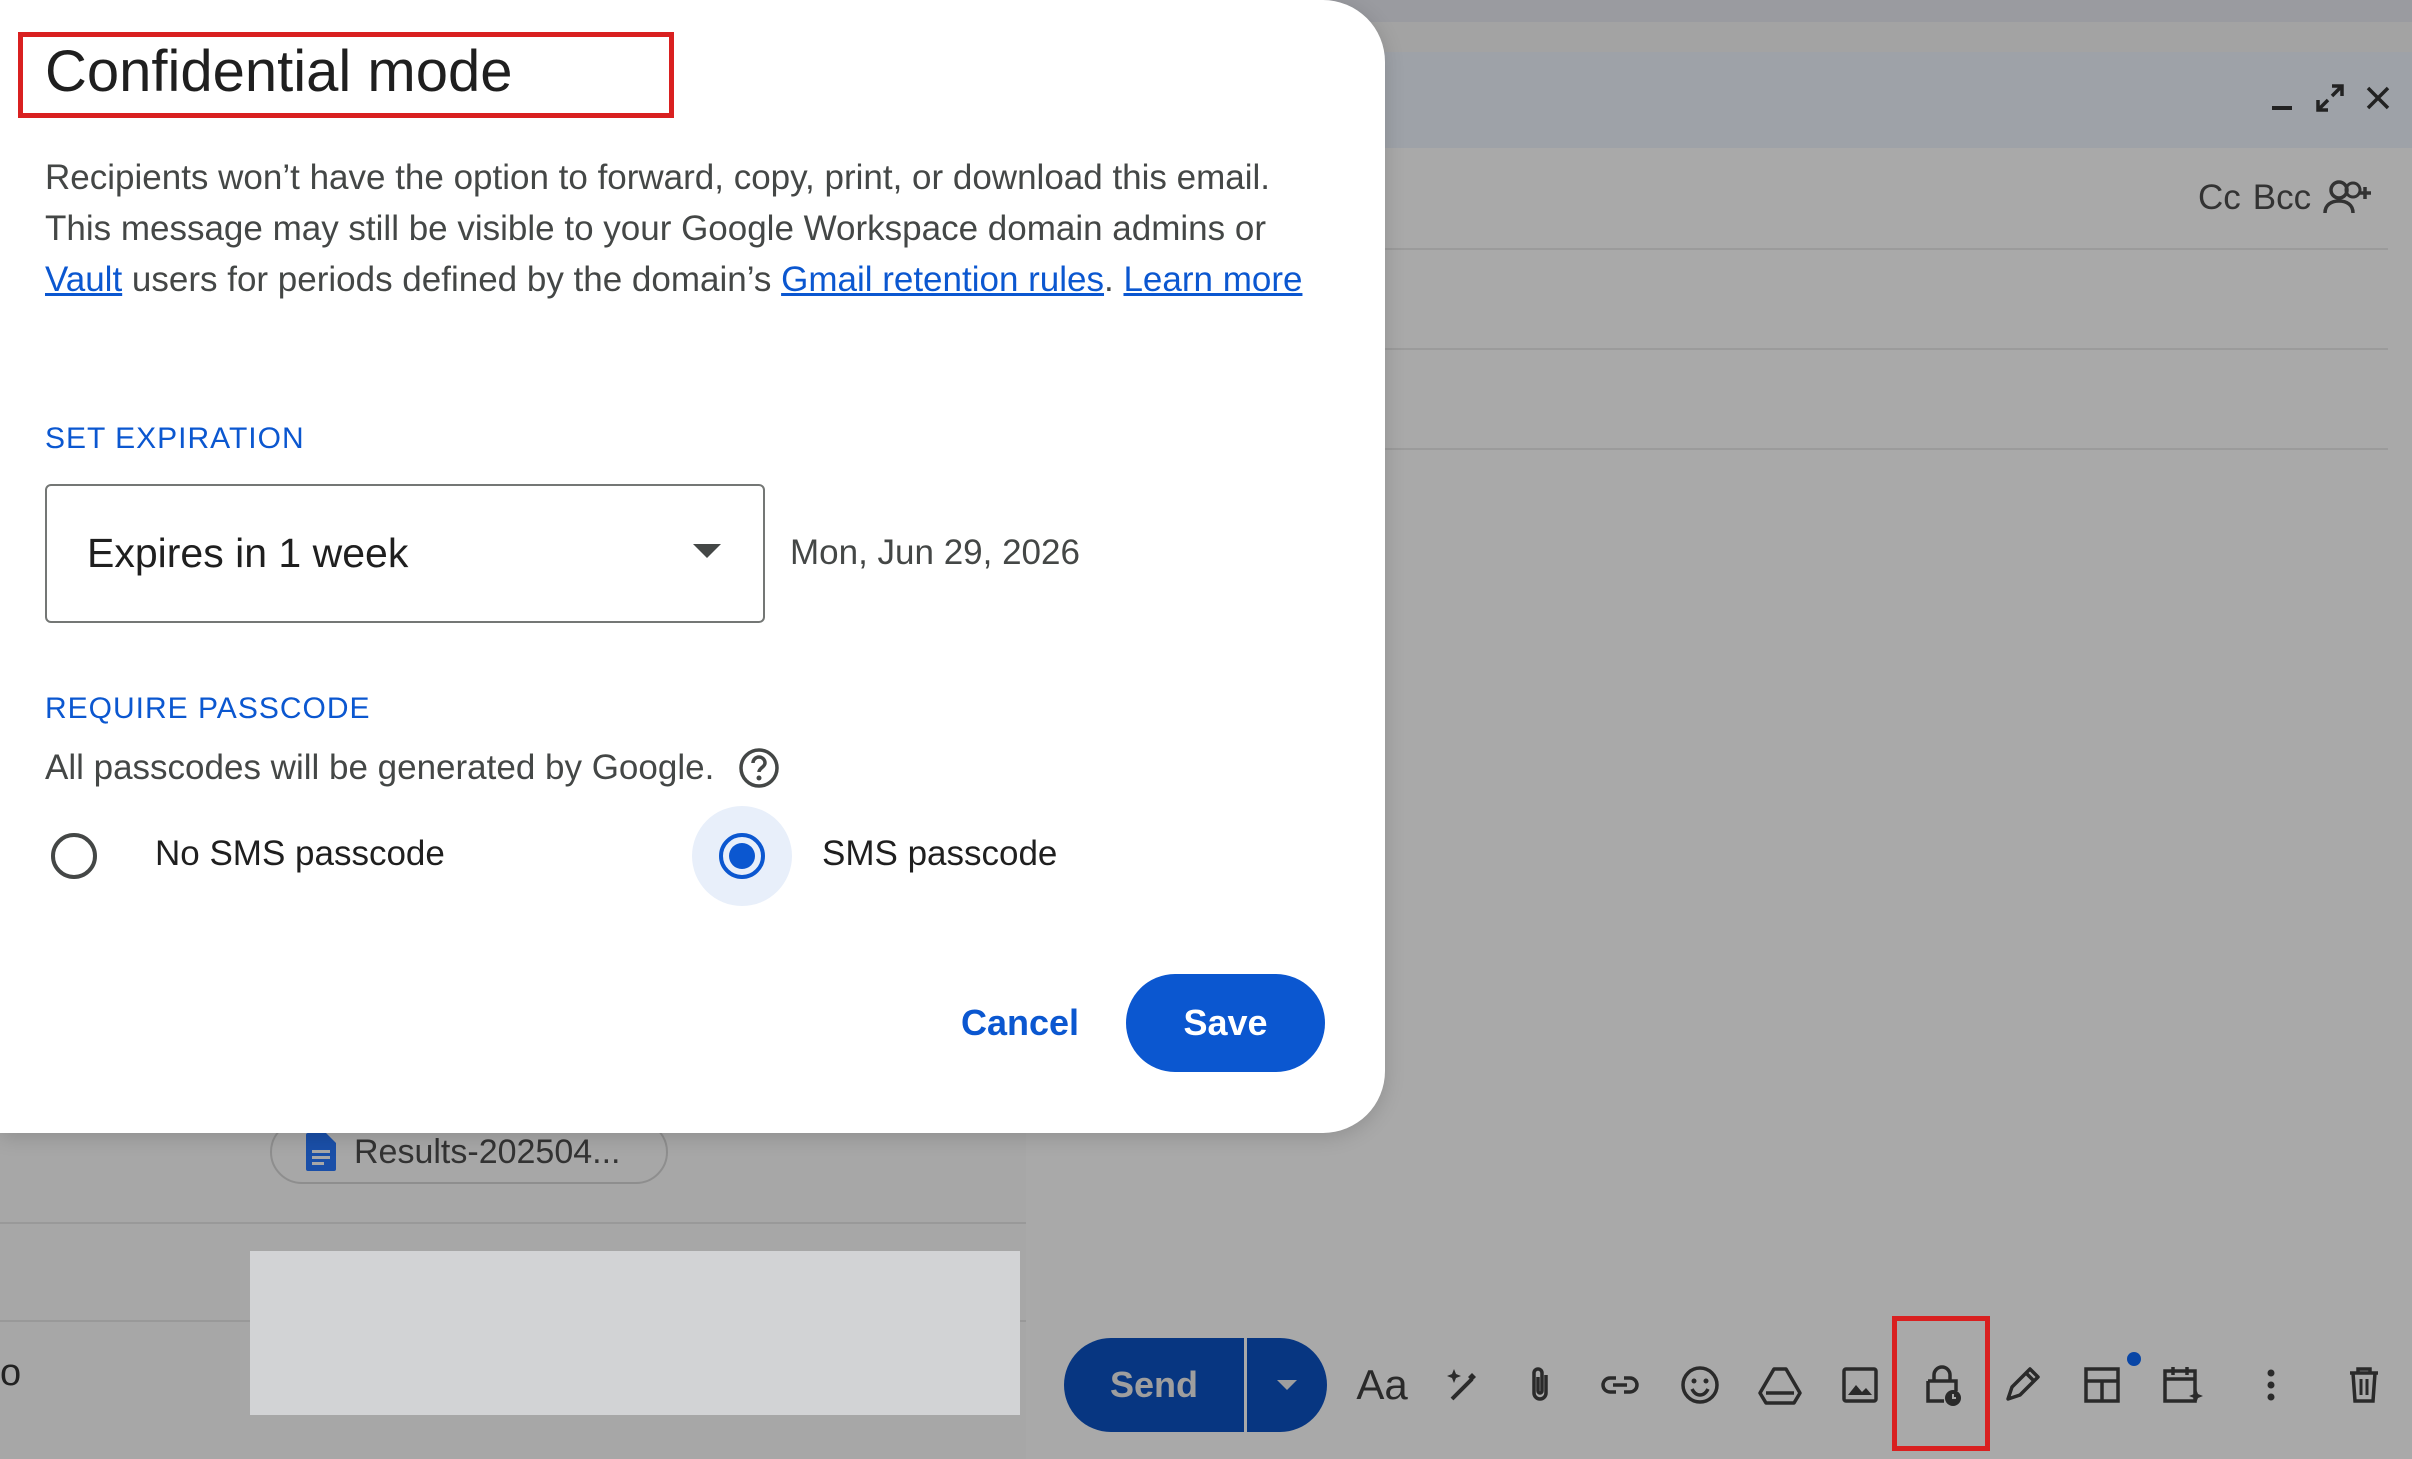 This screenshot has height=1459, width=2412. I want to click on learn-more-link: Learn more, so click(1212, 279).